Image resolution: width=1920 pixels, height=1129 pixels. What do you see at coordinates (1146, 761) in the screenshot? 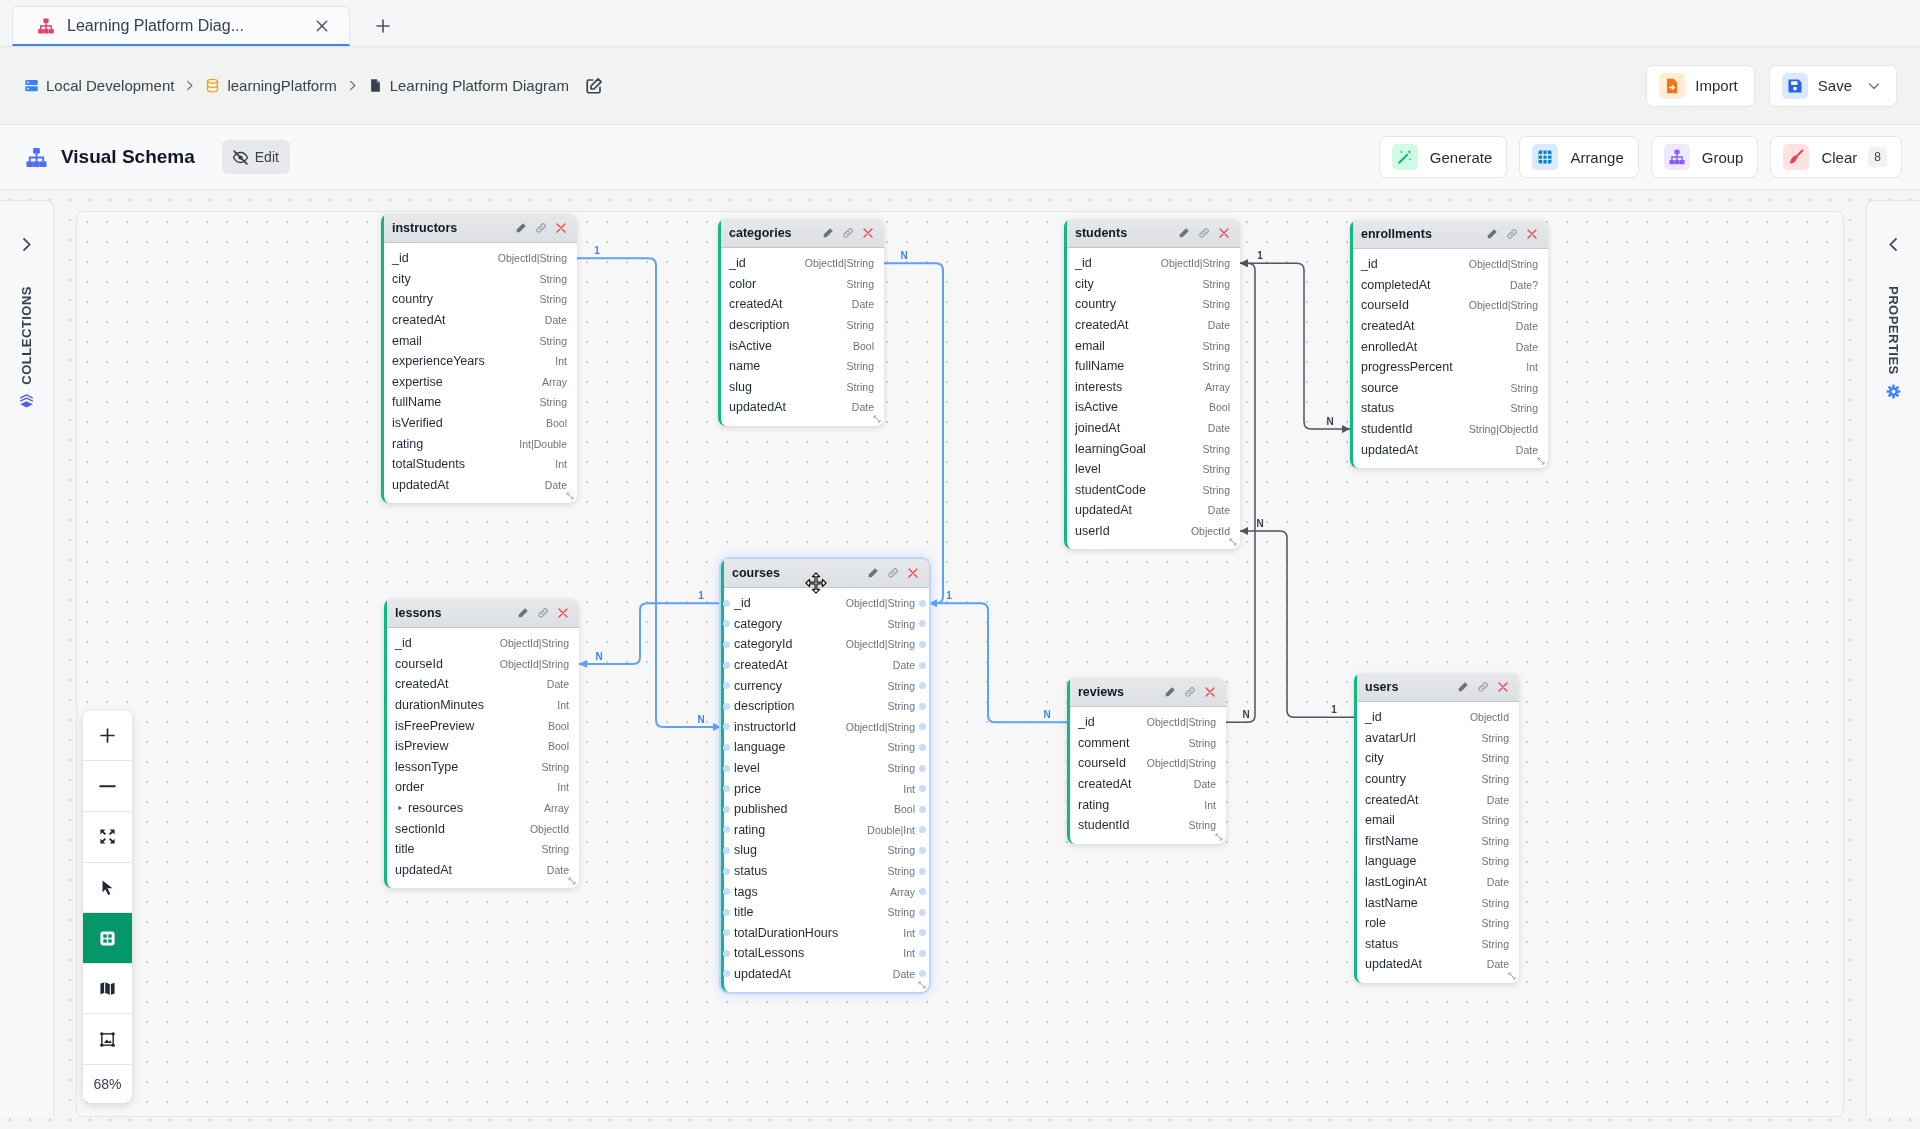
I see `collection-table: reviews _id ObjectId|String comment String courseId ObjectId|String createdAt Date rating Int studentId String` at bounding box center [1146, 761].